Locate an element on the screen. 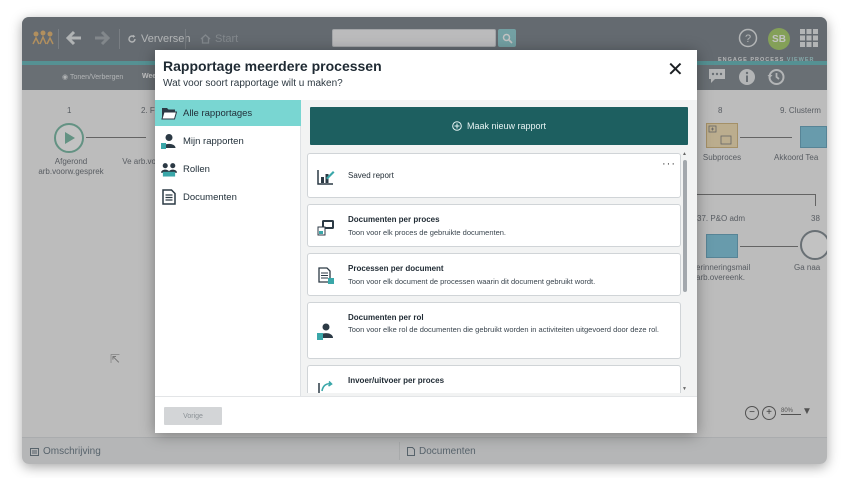 The image size is (850, 478). report-card-saved: Saved report ··· is located at coordinates (494, 175).